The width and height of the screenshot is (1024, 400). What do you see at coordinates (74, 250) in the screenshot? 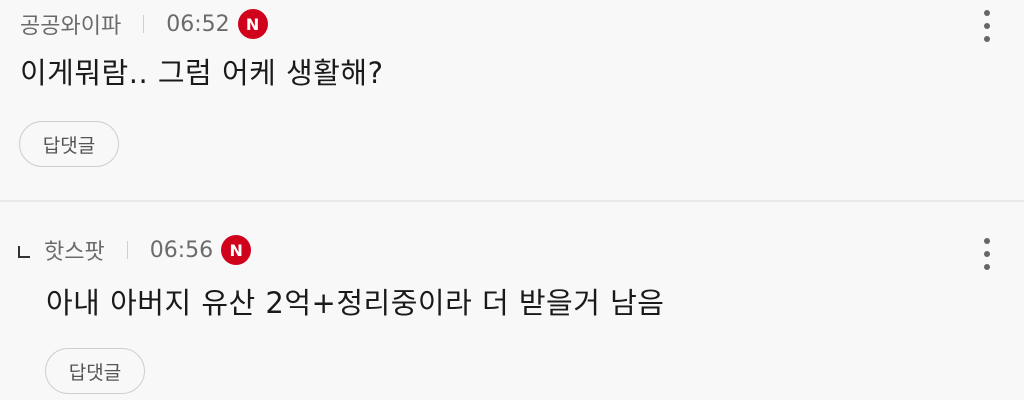
I see `comment-nickname: 핫스팟` at bounding box center [74, 250].